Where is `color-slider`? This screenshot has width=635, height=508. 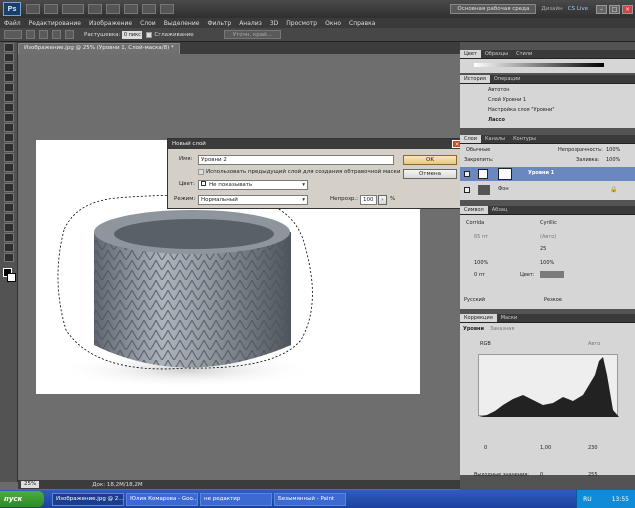 color-slider is located at coordinates (539, 65).